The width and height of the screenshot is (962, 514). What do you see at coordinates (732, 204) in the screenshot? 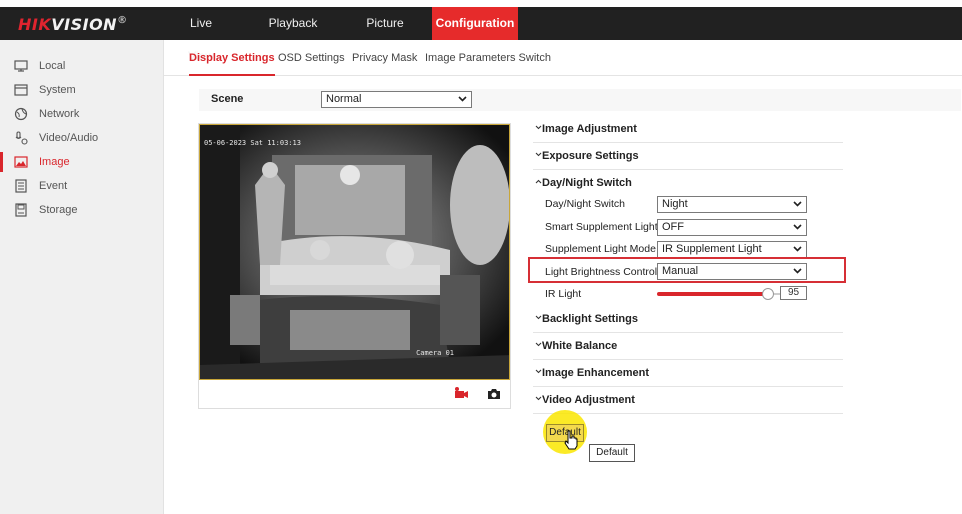
I see `day-night-switch-select: Night` at bounding box center [732, 204].